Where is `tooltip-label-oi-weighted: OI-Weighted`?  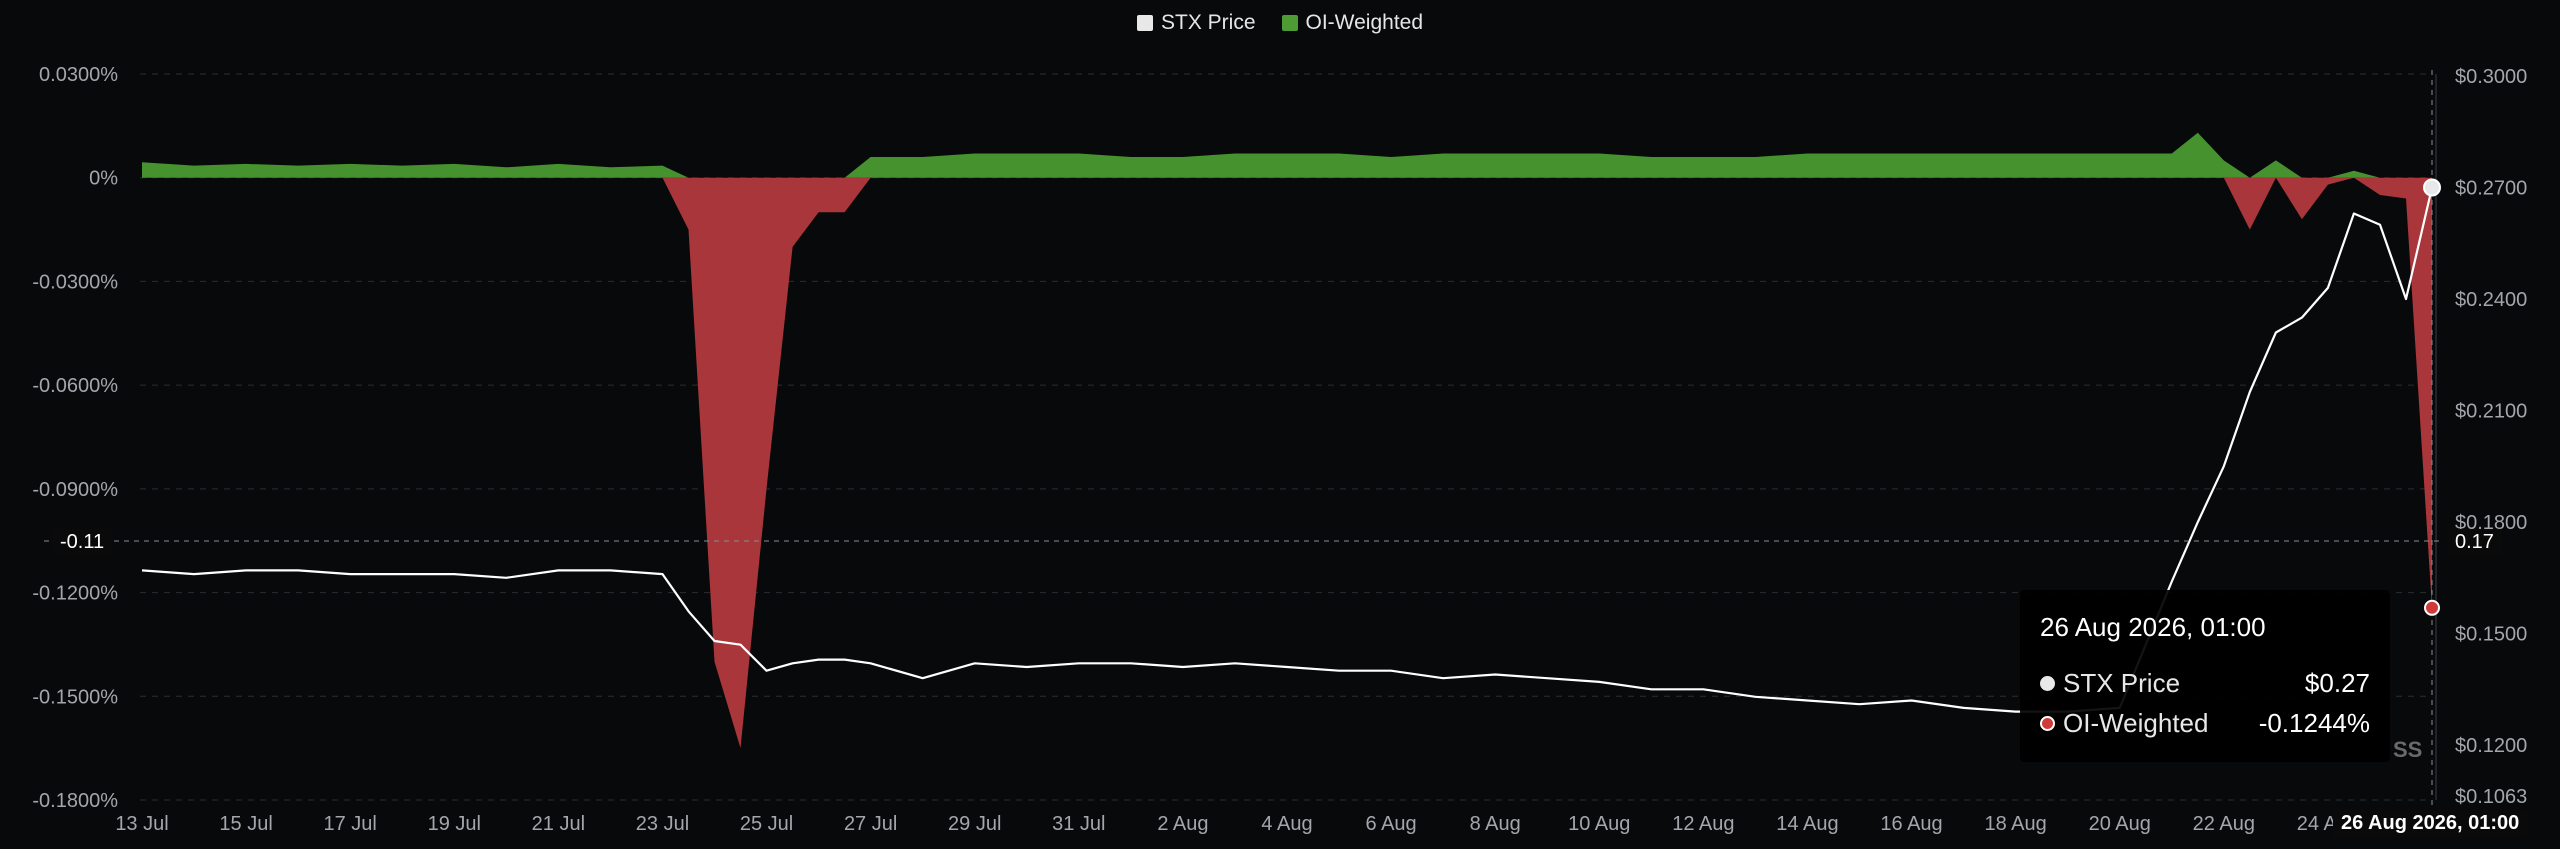 tooltip-label-oi-weighted: OI-Weighted is located at coordinates (2136, 723).